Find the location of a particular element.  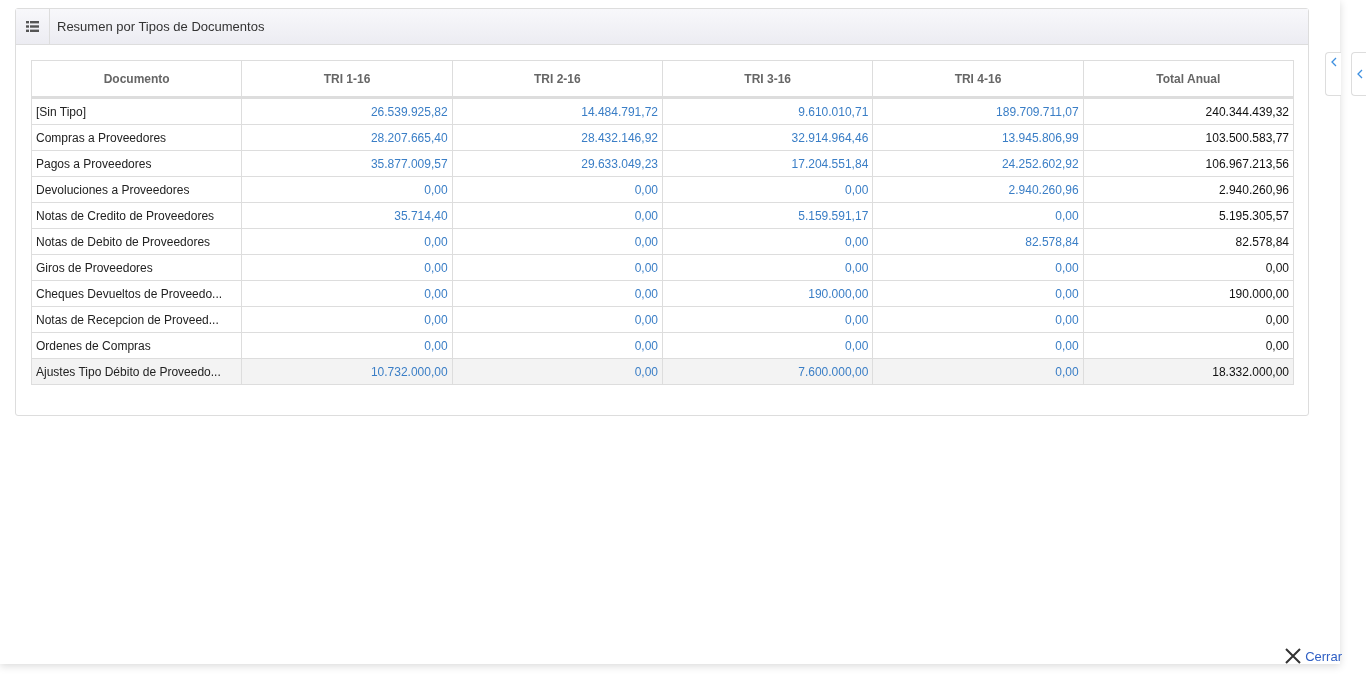

table-row: Notas de Debito de Proveedores 0,00 0,00 0,00 82.578,84 82.578,84 is located at coordinates (662, 241).